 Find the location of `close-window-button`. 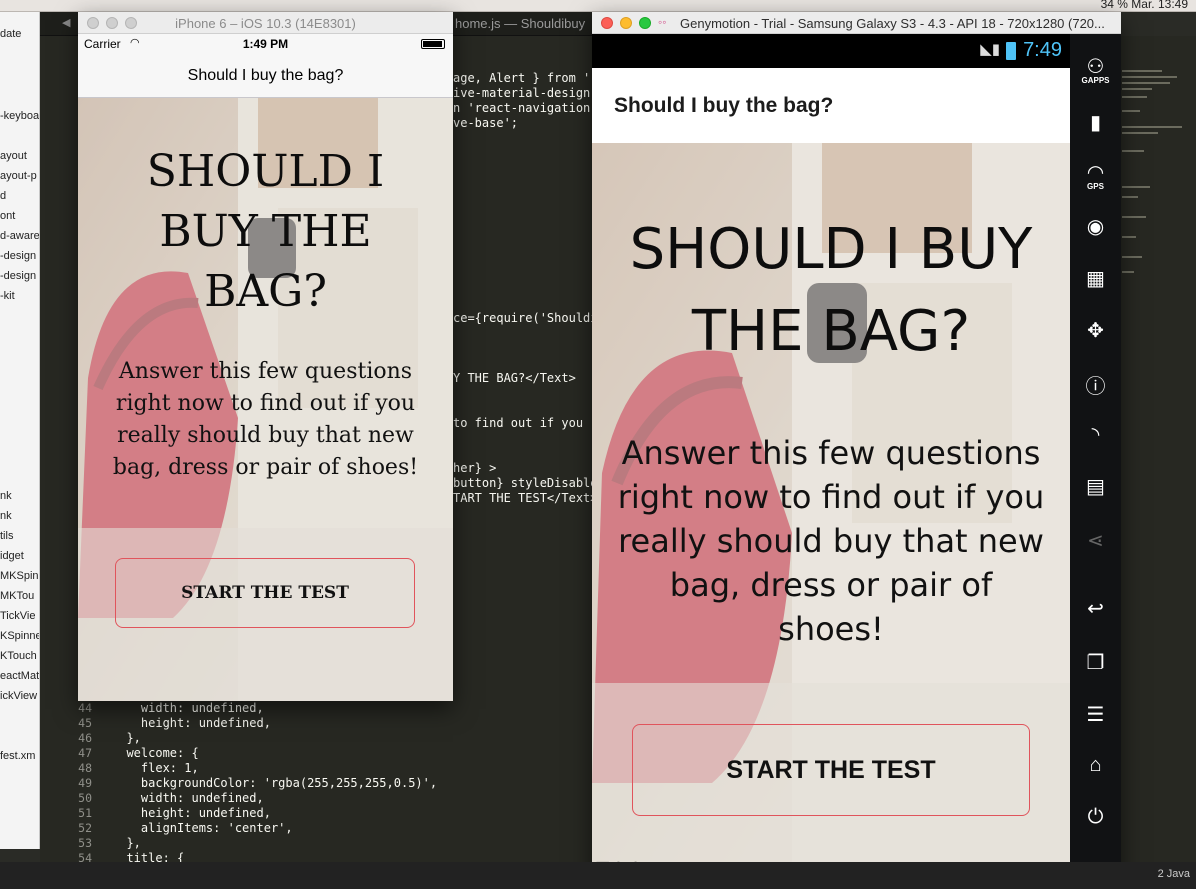

close-window-button is located at coordinates (607, 23).